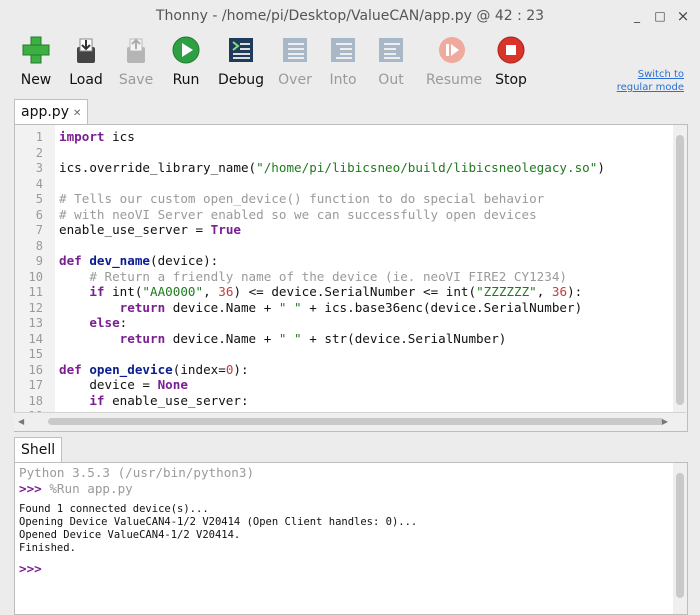  I want to click on debug-label: Debug, so click(241, 80).